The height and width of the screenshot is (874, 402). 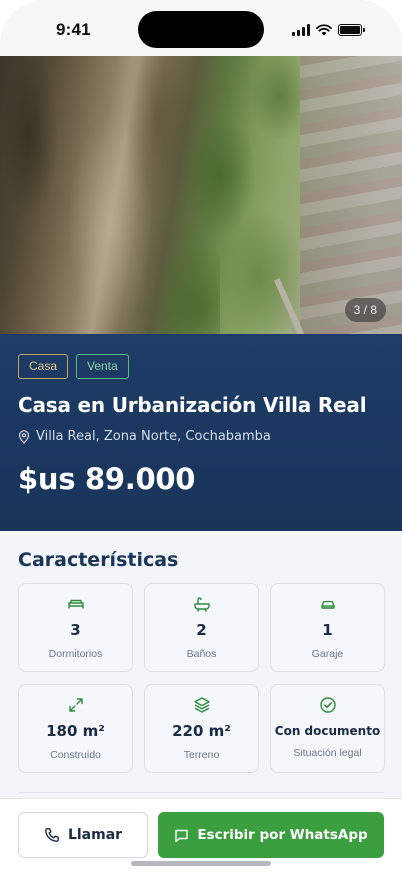 I want to click on status-icons, so click(x=328, y=30).